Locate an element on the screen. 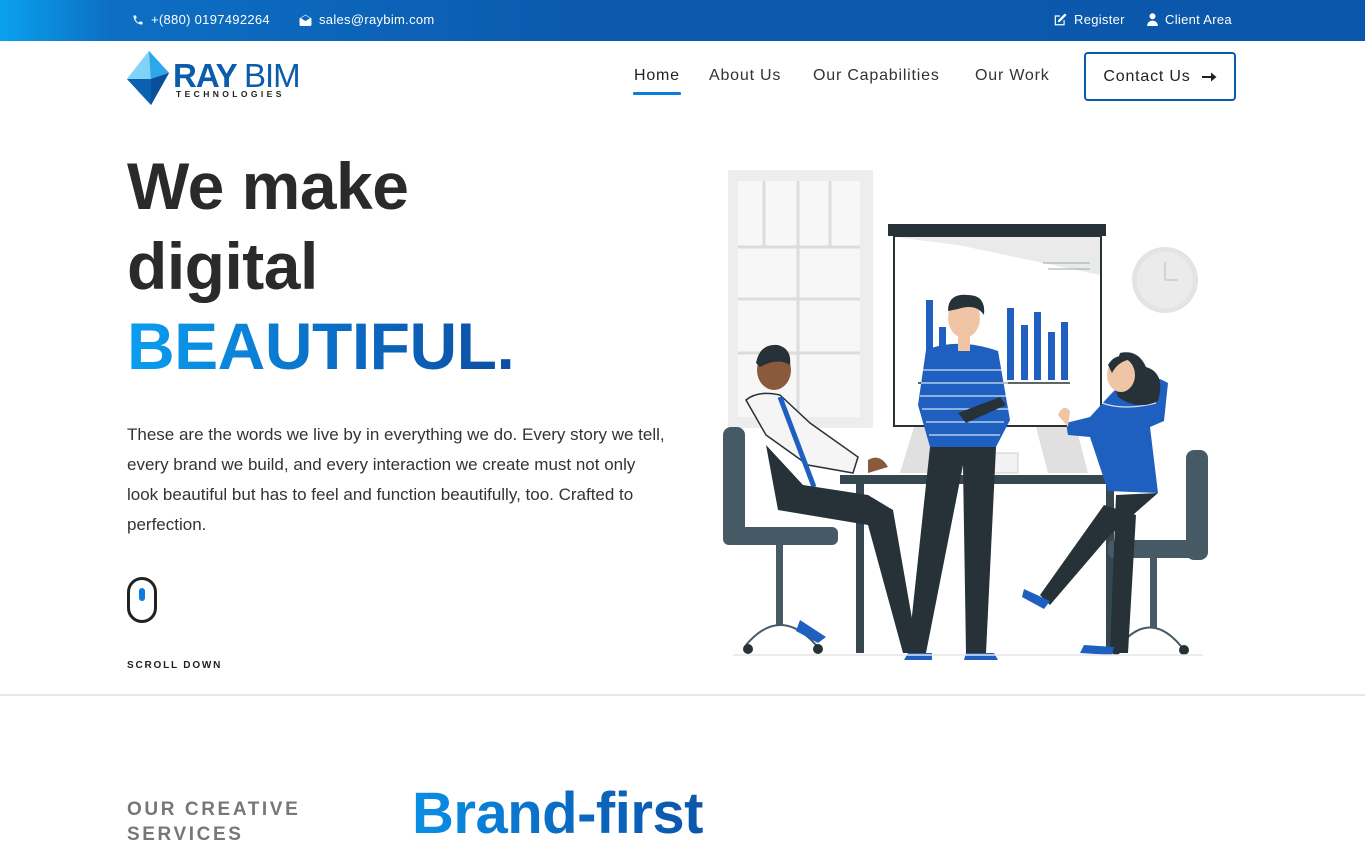  nav-our-capabilities: Our Capabilities is located at coordinates (876, 76).